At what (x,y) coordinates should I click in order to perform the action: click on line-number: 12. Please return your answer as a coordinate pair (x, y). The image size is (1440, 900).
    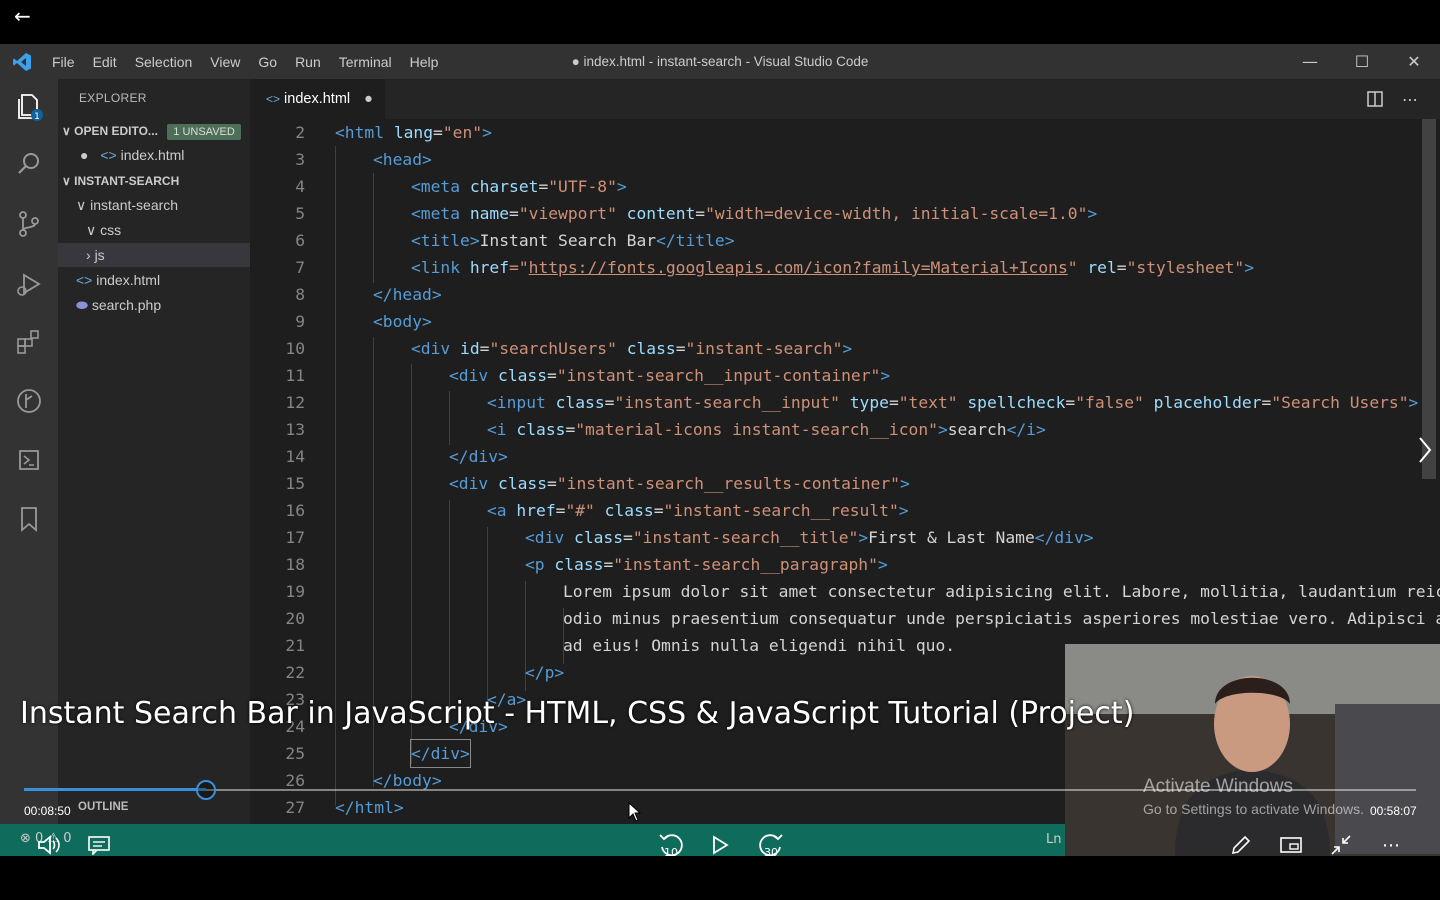
    Looking at the image, I should click on (295, 402).